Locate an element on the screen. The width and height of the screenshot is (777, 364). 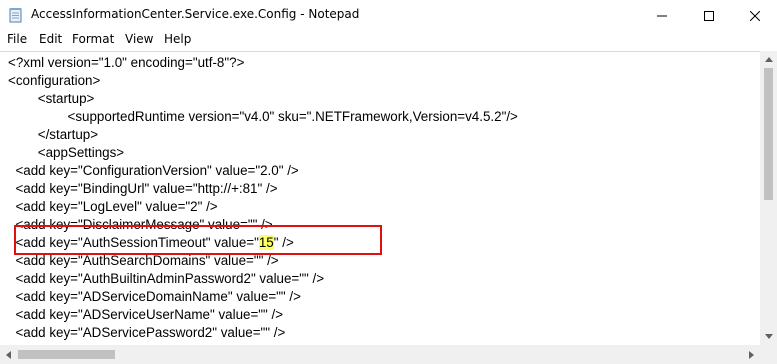
menu-format: Format is located at coordinates (93, 39).